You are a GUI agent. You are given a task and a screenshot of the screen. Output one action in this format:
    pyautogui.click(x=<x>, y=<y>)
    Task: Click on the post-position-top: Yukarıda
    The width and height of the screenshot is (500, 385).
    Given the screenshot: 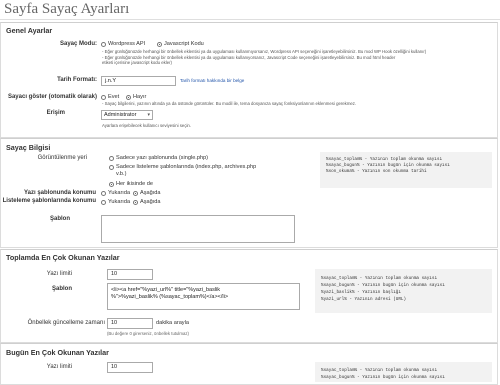 What is the action you would take?
    pyautogui.click(x=115, y=193)
    